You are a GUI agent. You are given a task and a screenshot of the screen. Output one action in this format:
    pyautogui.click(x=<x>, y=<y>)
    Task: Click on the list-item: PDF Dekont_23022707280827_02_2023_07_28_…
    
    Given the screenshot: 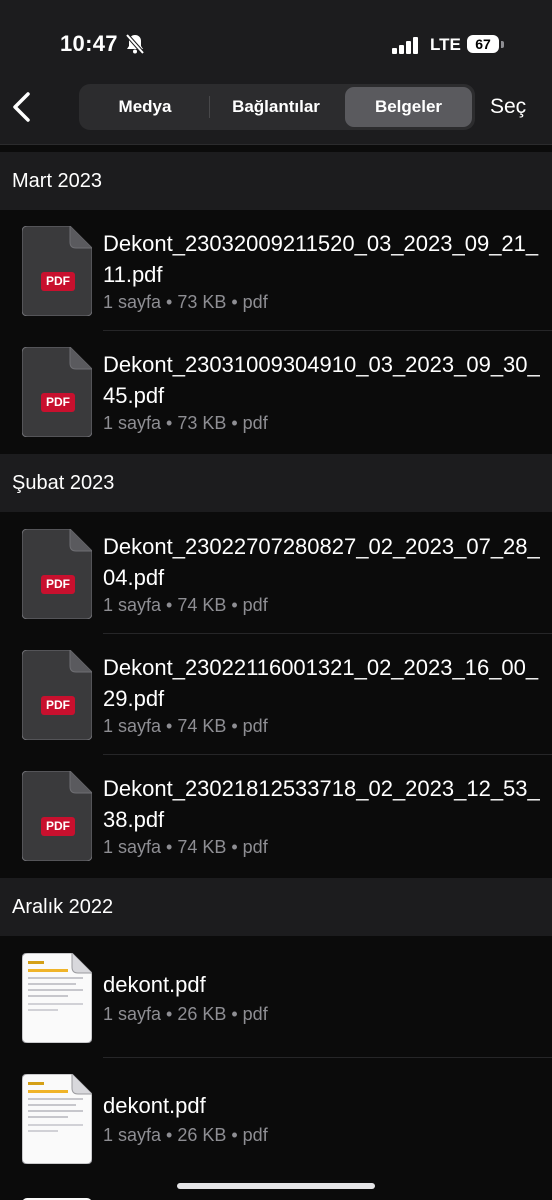 What is the action you would take?
    pyautogui.click(x=276, y=573)
    